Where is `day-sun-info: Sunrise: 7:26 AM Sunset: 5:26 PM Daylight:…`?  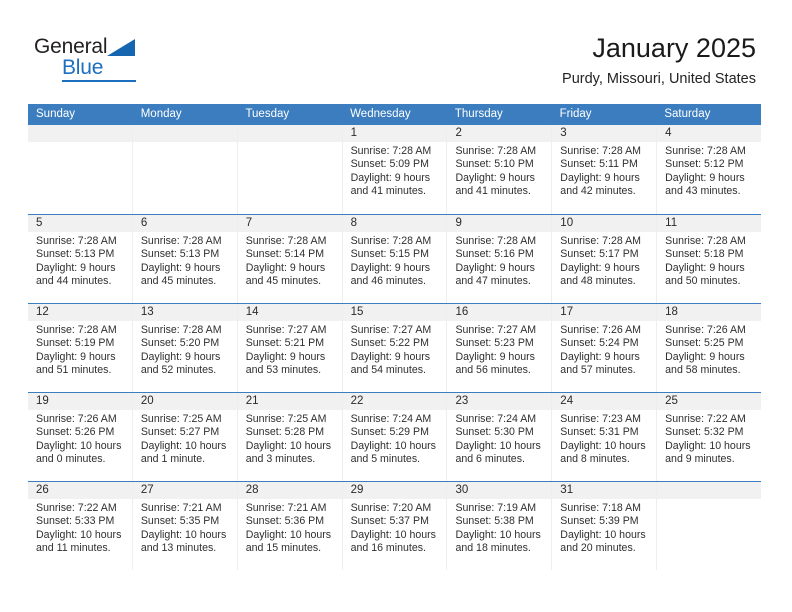 day-sun-info: Sunrise: 7:26 AM Sunset: 5:26 PM Daylight:… is located at coordinates (80, 438).